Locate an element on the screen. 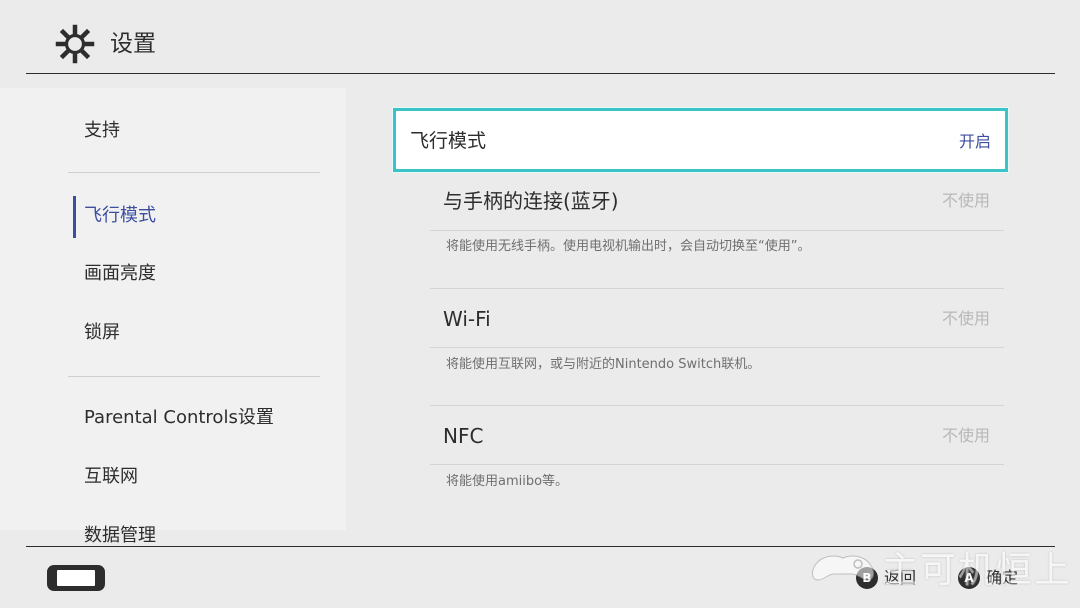 The width and height of the screenshot is (1080, 608). nfc-value: 不使用 is located at coordinates (965, 435).